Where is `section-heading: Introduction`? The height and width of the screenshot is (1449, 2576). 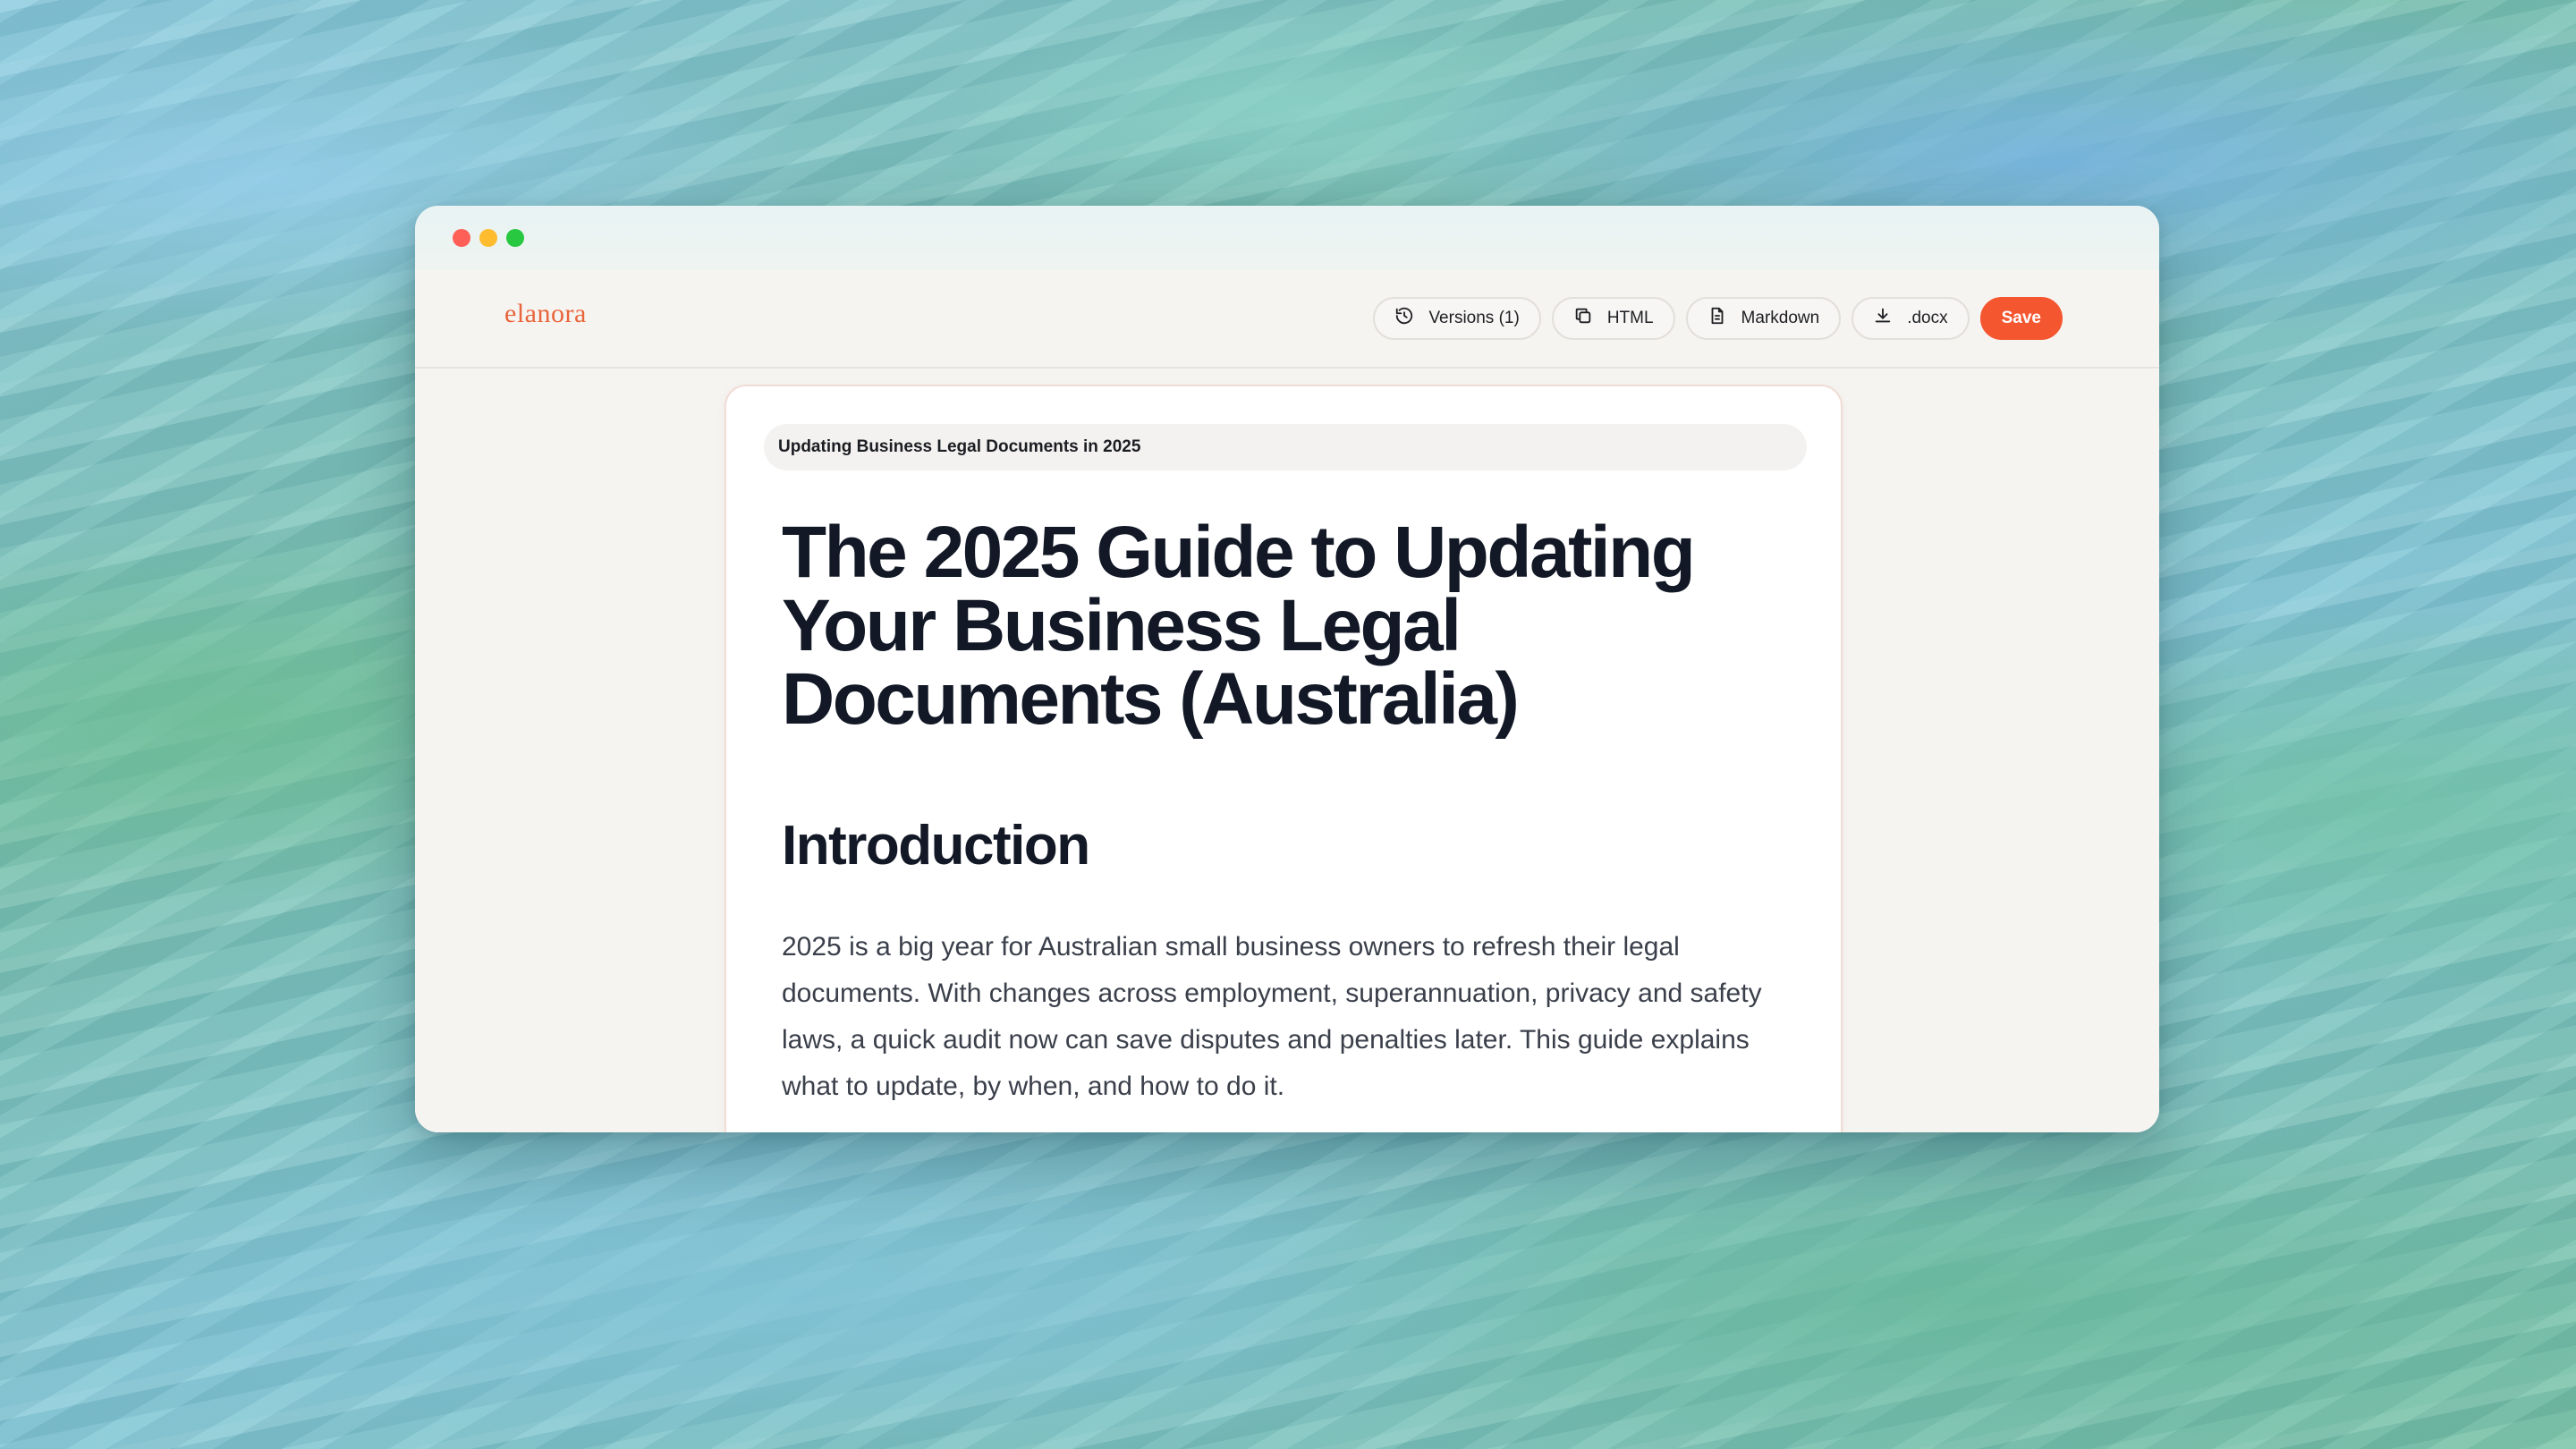 section-heading: Introduction is located at coordinates (936, 846).